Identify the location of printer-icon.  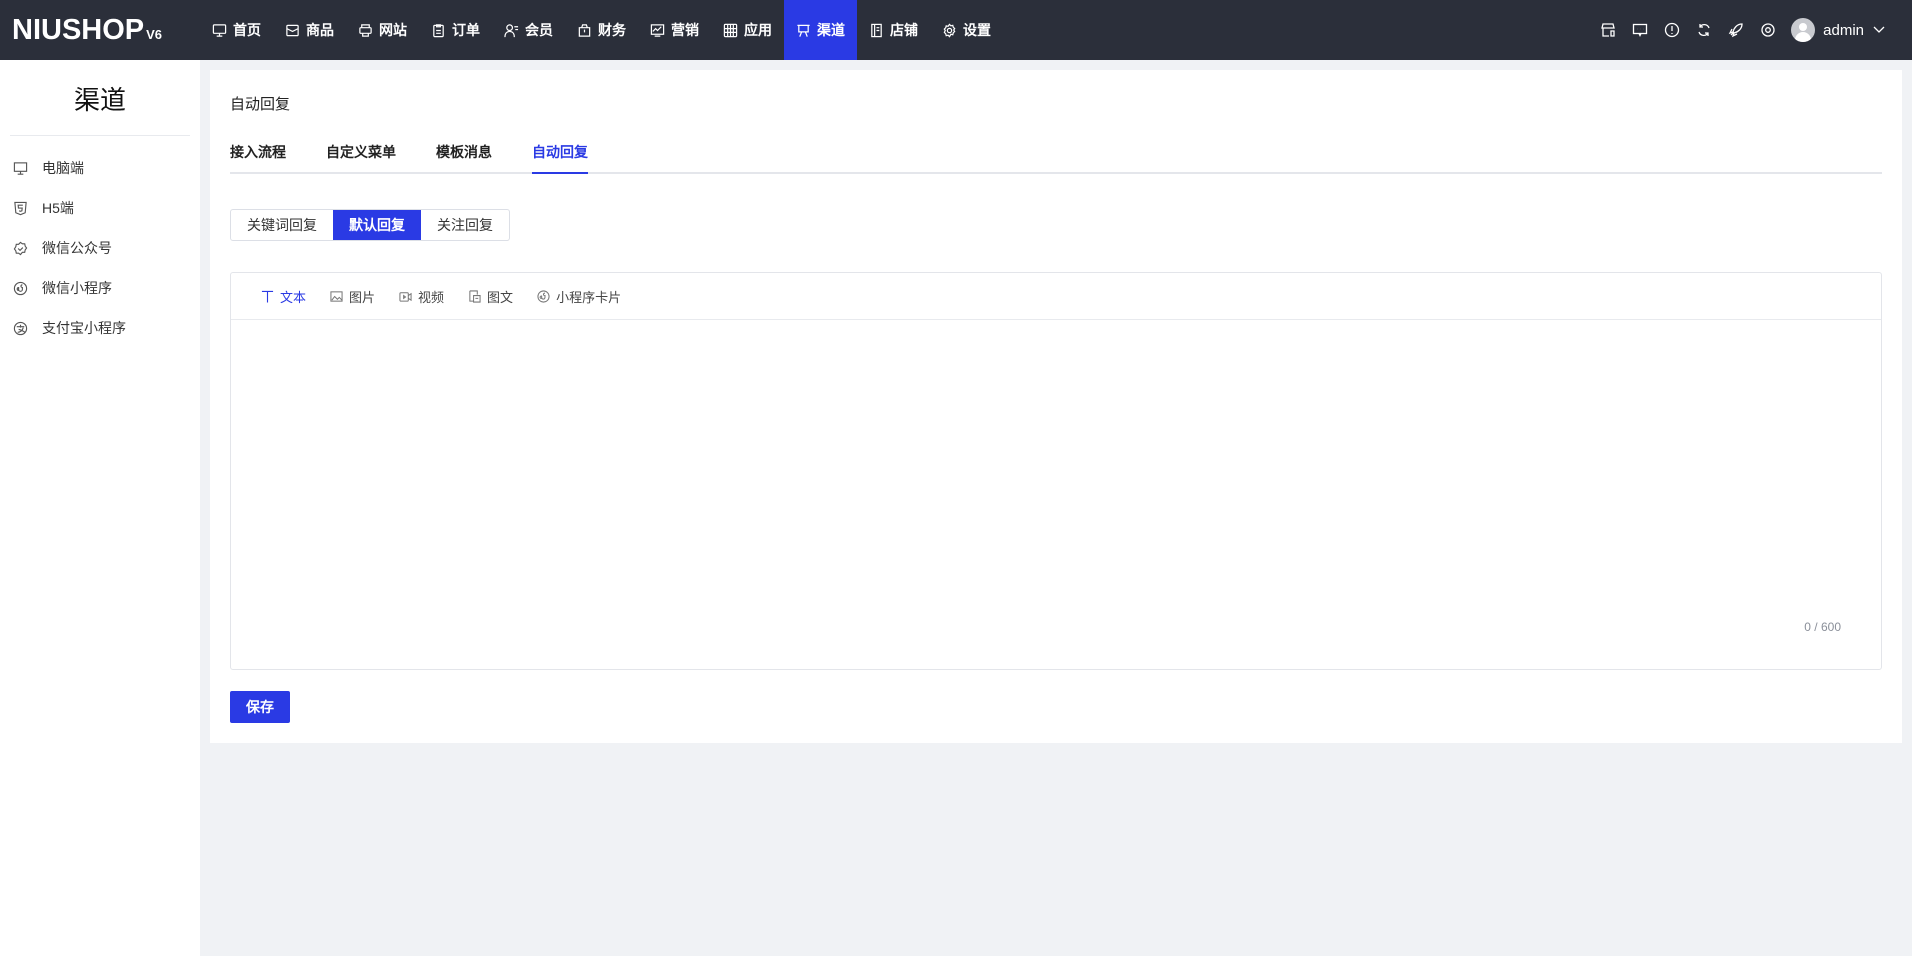
(365, 30).